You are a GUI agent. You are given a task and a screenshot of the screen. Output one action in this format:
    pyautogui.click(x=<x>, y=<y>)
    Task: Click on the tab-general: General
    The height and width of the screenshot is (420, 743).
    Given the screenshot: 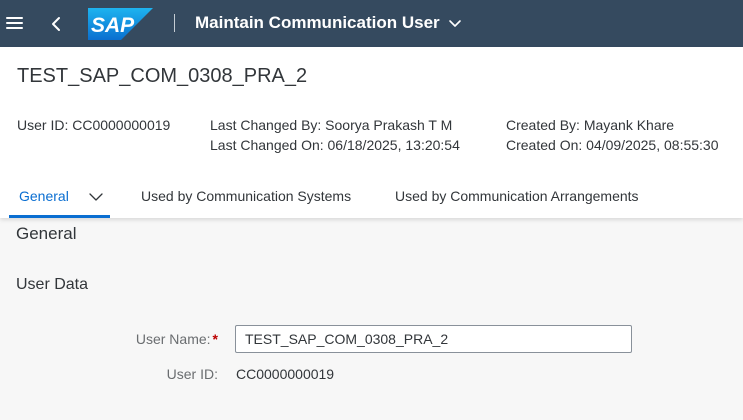 What is the action you would take?
    pyautogui.click(x=59, y=202)
    